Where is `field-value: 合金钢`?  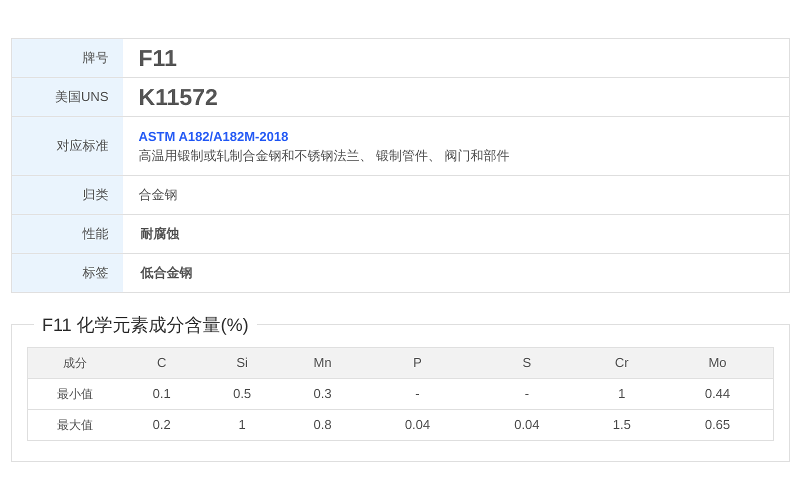 field-value: 合金钢 is located at coordinates (158, 194).